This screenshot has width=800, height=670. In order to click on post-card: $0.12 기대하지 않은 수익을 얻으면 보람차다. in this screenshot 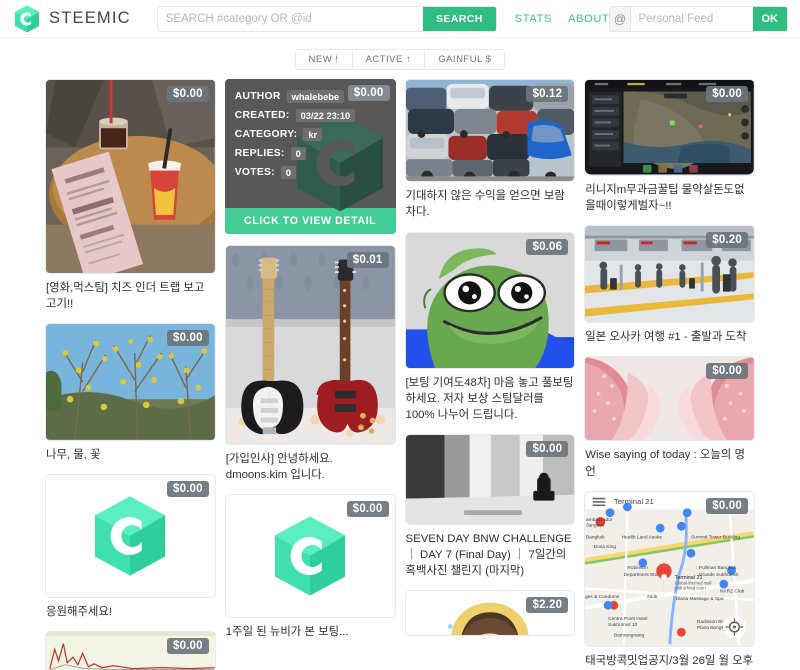, I will do `click(490, 150)`.